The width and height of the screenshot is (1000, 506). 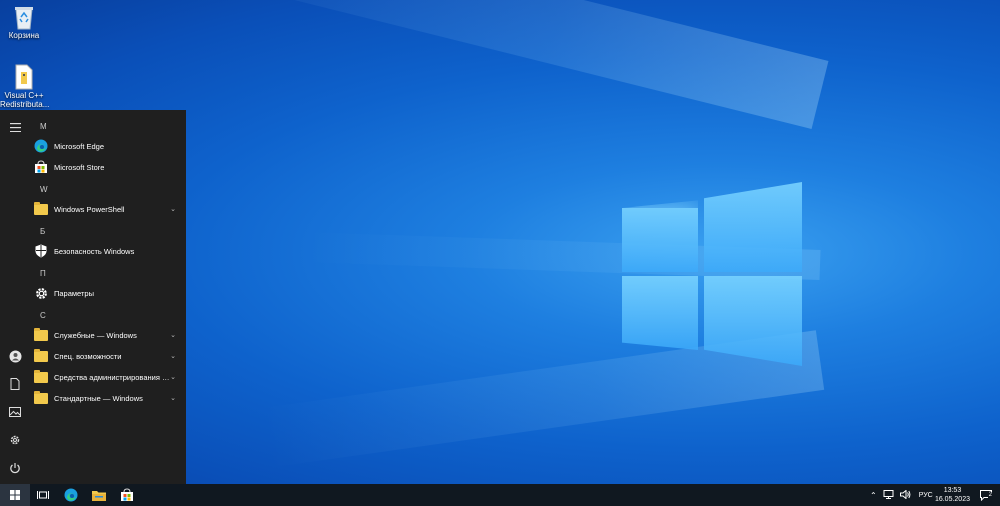 What do you see at coordinates (873, 495) in the screenshot?
I see `chevron-up-icon: ⌃` at bounding box center [873, 495].